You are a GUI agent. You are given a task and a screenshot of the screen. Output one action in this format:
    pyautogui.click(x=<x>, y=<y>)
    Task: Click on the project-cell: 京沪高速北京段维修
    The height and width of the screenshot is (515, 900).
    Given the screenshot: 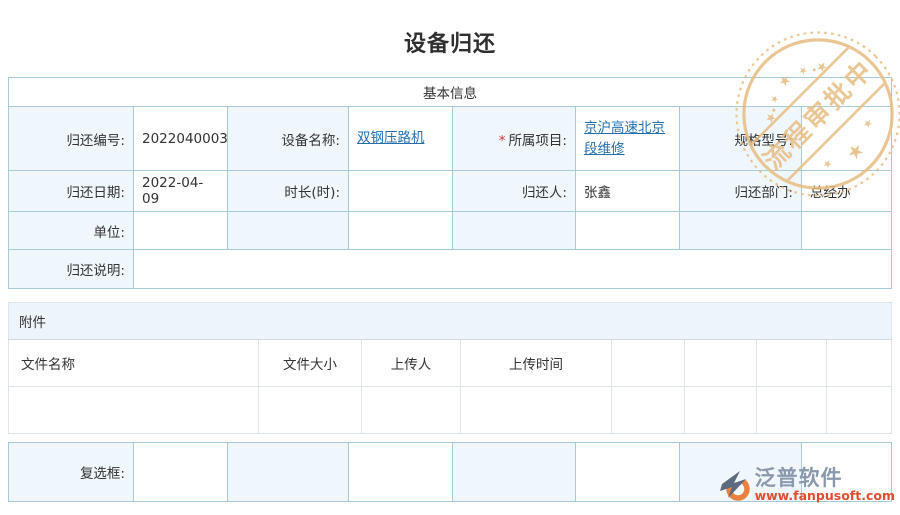 What is the action you would take?
    pyautogui.click(x=627, y=138)
    